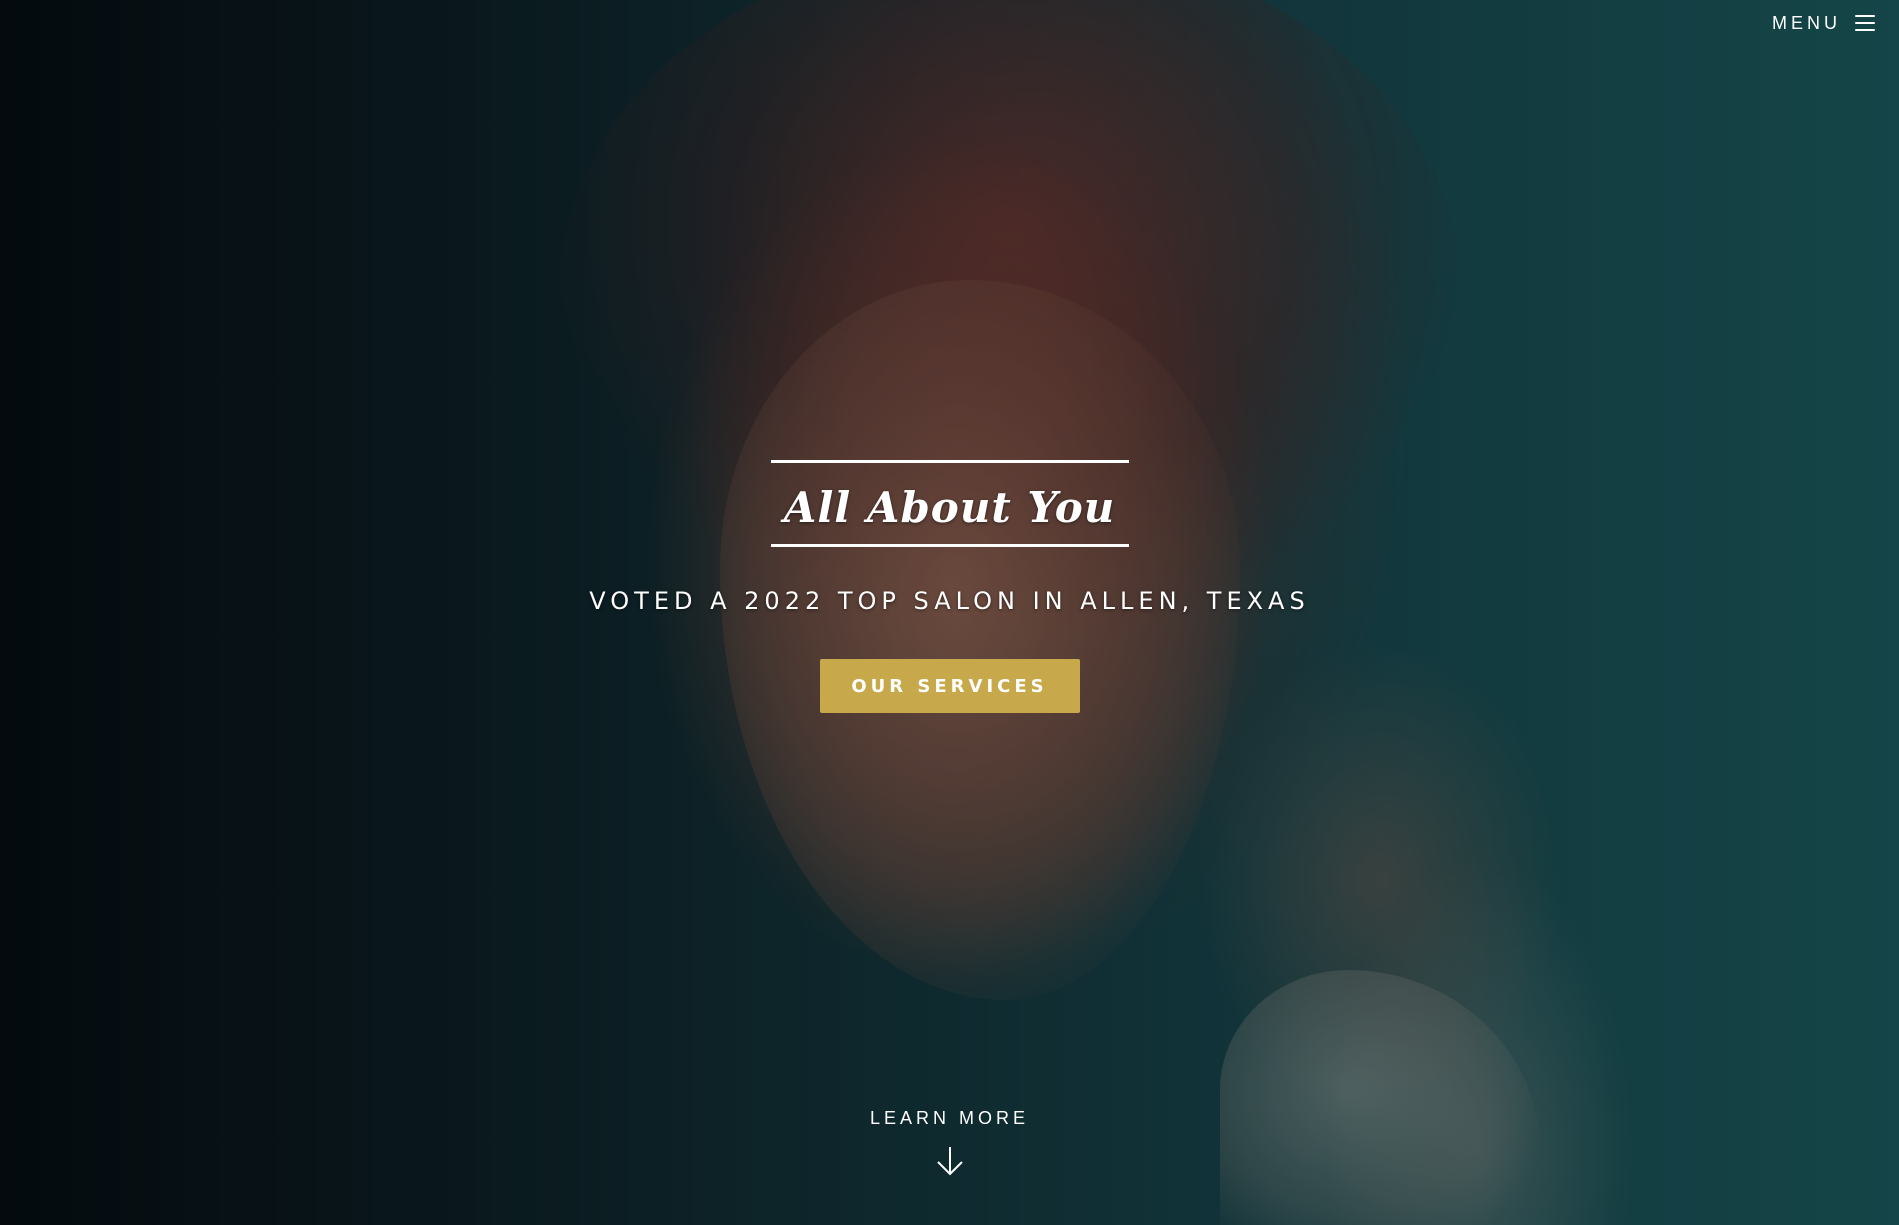 The height and width of the screenshot is (1225, 1899). Describe the element at coordinates (1380, 1097) in the screenshot. I see `background-photo-sleeve` at that location.